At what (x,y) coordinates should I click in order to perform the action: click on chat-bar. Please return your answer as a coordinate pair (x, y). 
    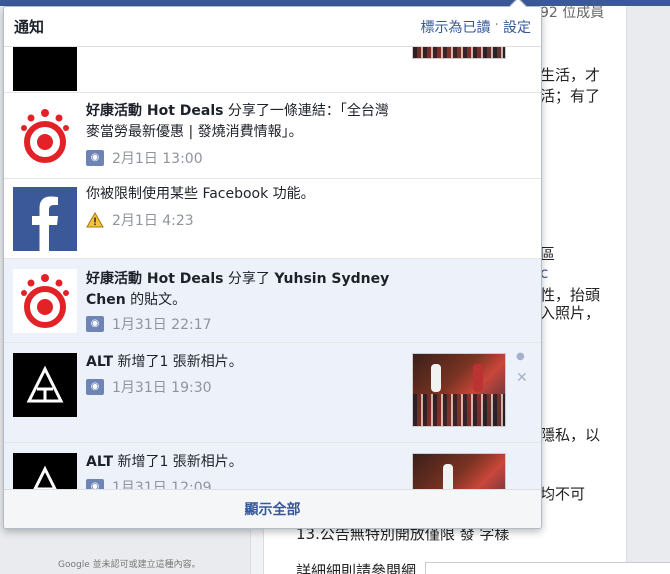
    Looking at the image, I should click on (547, 568).